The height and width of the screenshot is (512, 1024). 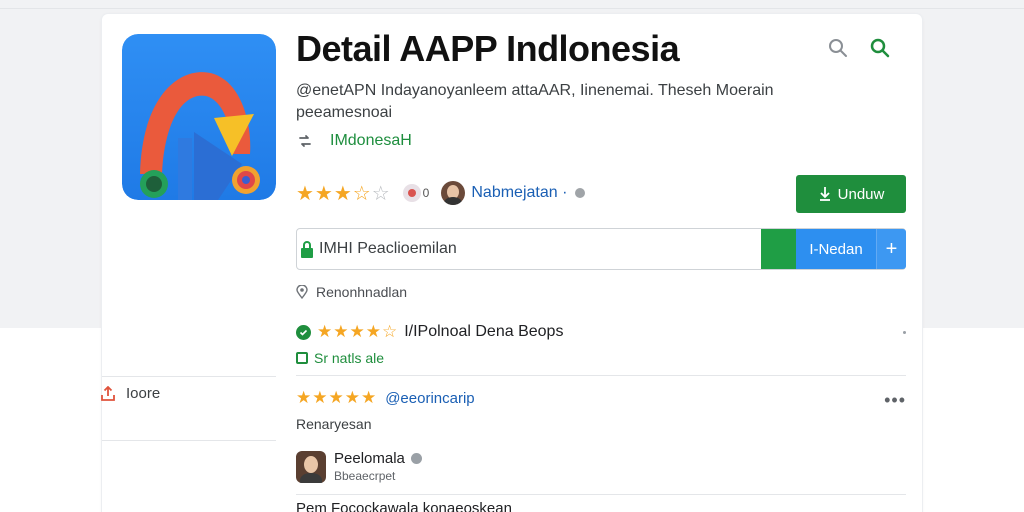 I want to click on top-divider, so click(x=512, y=8).